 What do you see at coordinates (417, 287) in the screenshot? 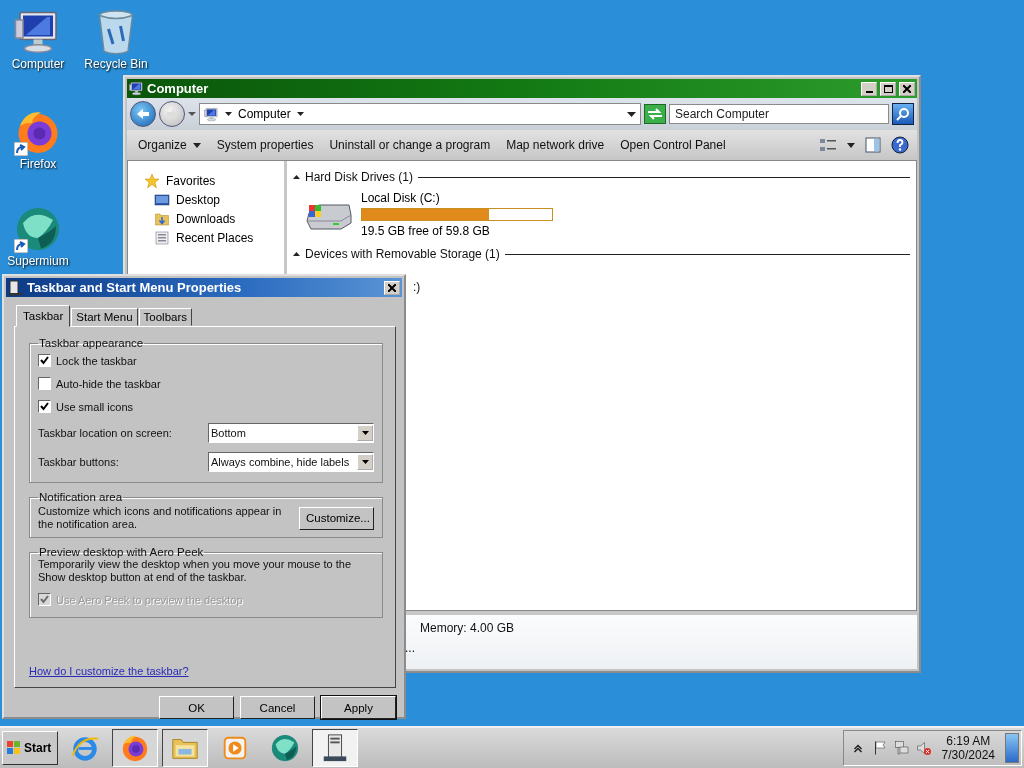
I see `drive-name: :)` at bounding box center [417, 287].